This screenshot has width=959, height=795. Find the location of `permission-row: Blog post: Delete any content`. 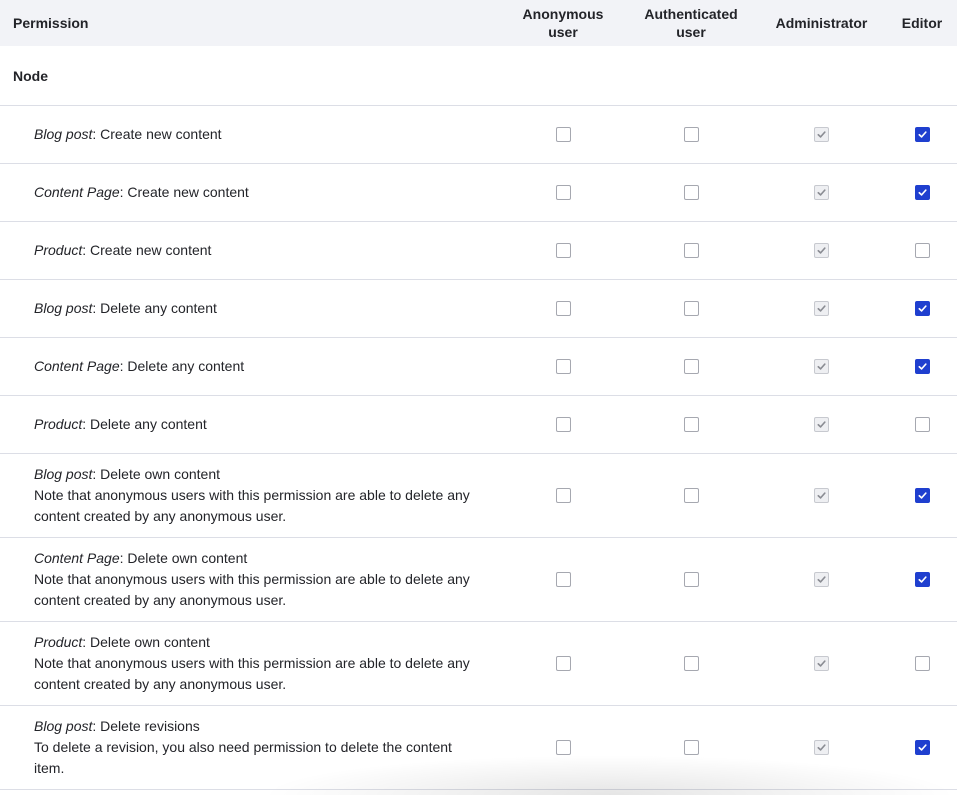

permission-row: Blog post: Delete any content is located at coordinates (478, 308).